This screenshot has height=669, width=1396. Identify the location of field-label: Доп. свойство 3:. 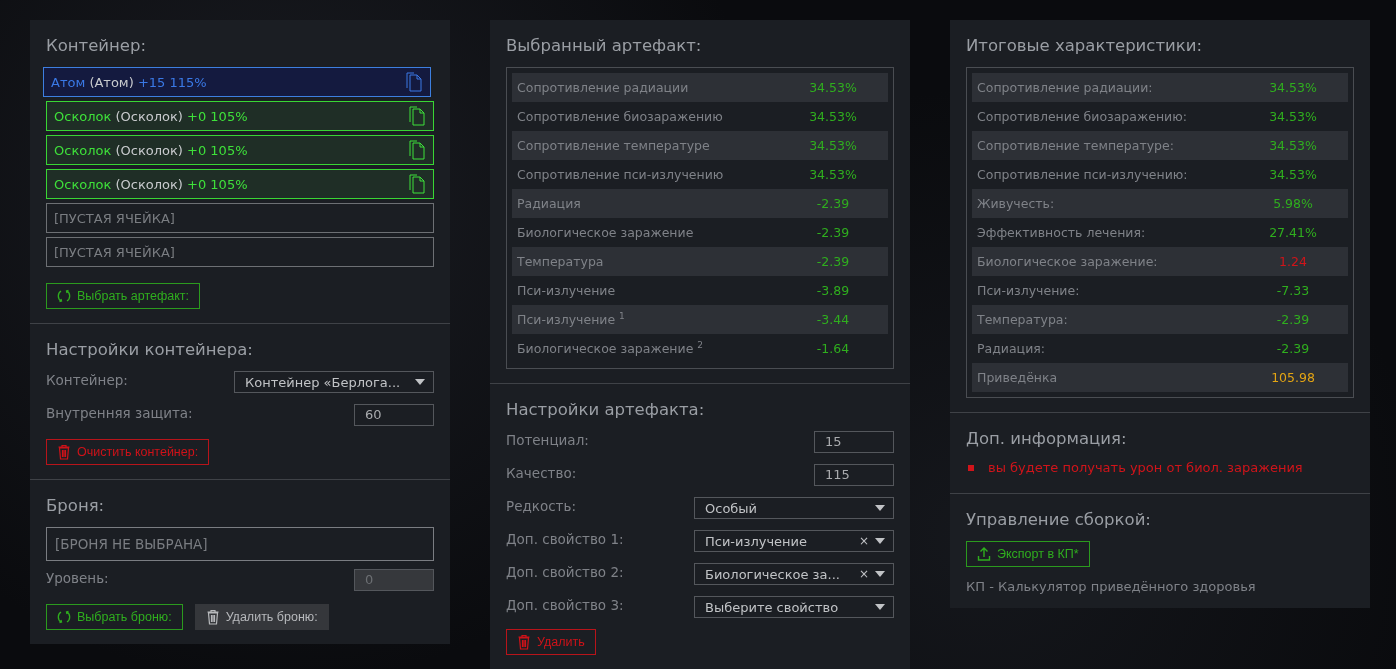
(565, 604).